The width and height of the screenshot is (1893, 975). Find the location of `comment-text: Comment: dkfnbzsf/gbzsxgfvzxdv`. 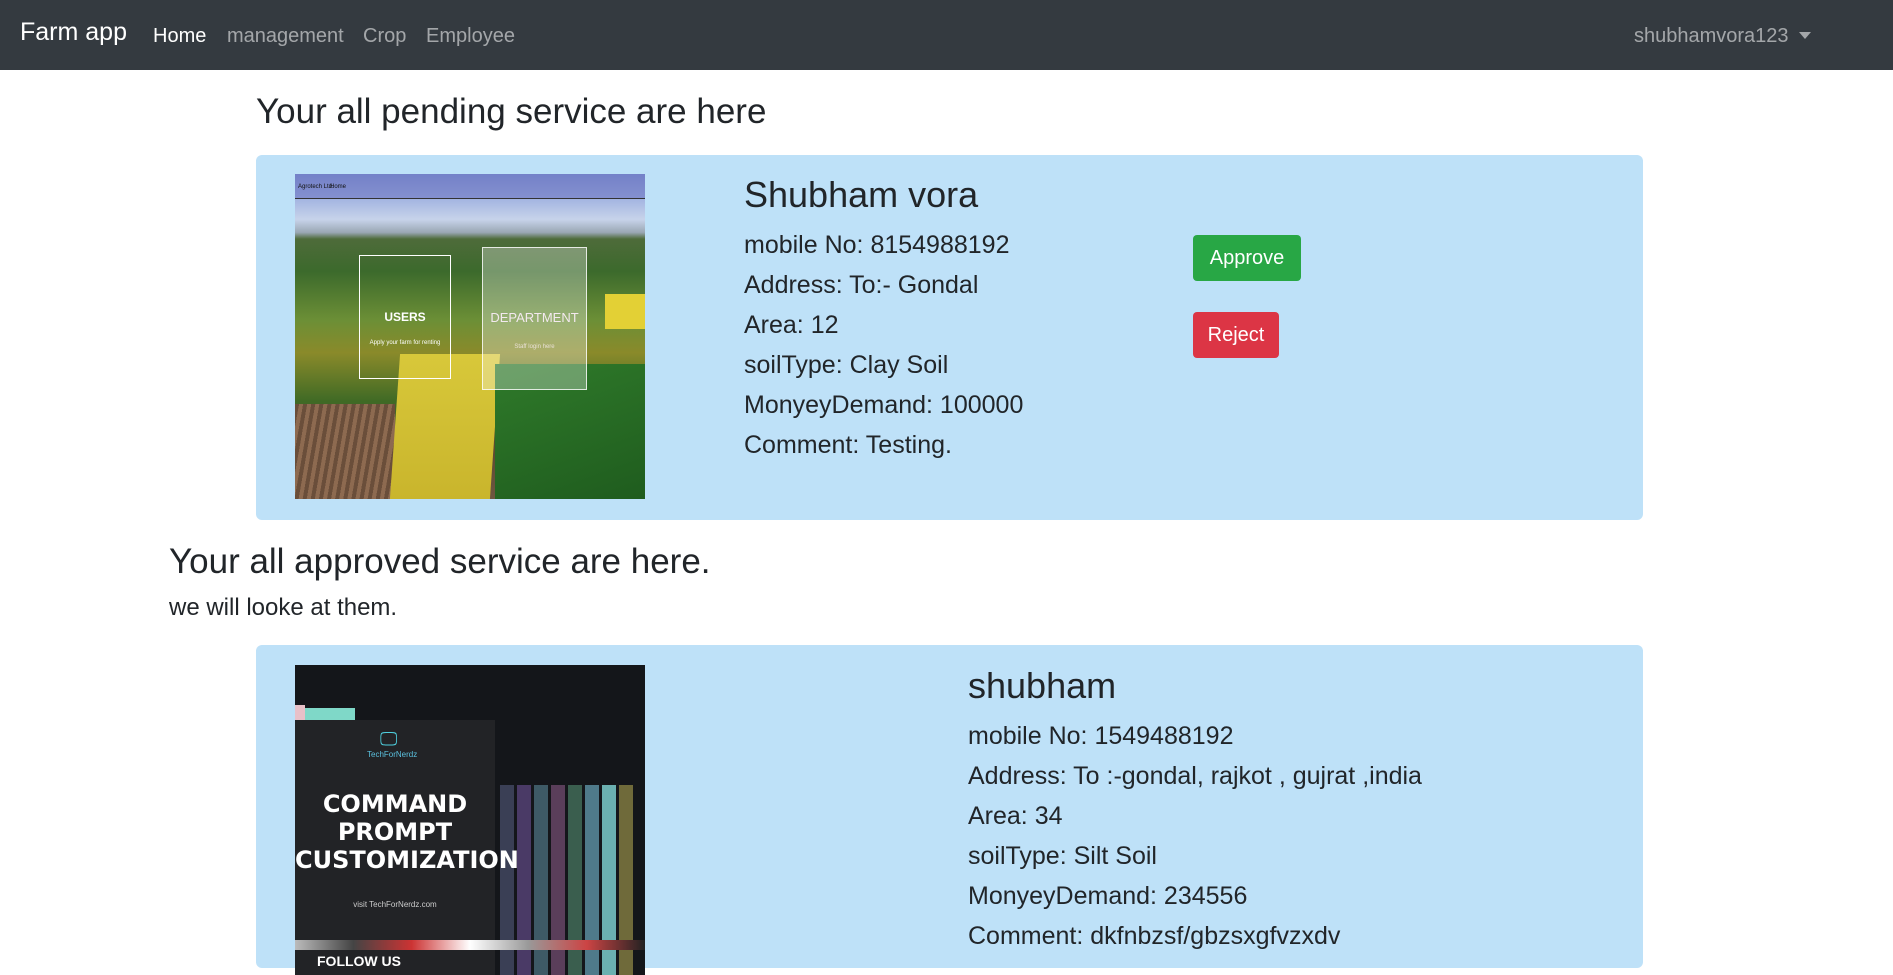

comment-text: Comment: dkfnbzsf/gbzsxgfvzxdv is located at coordinates (1154, 935).